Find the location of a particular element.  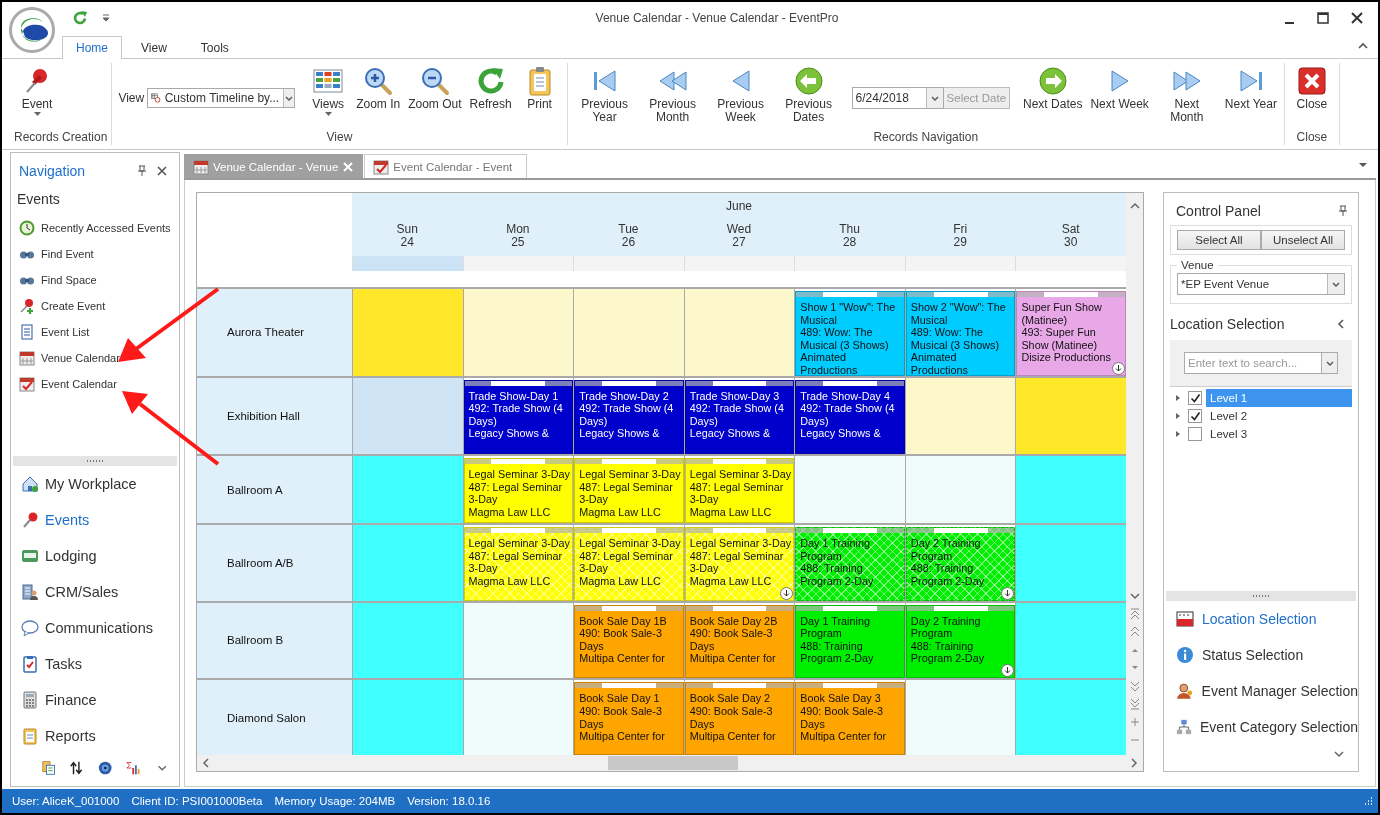

nav-section: My Workplace is located at coordinates (95, 484).